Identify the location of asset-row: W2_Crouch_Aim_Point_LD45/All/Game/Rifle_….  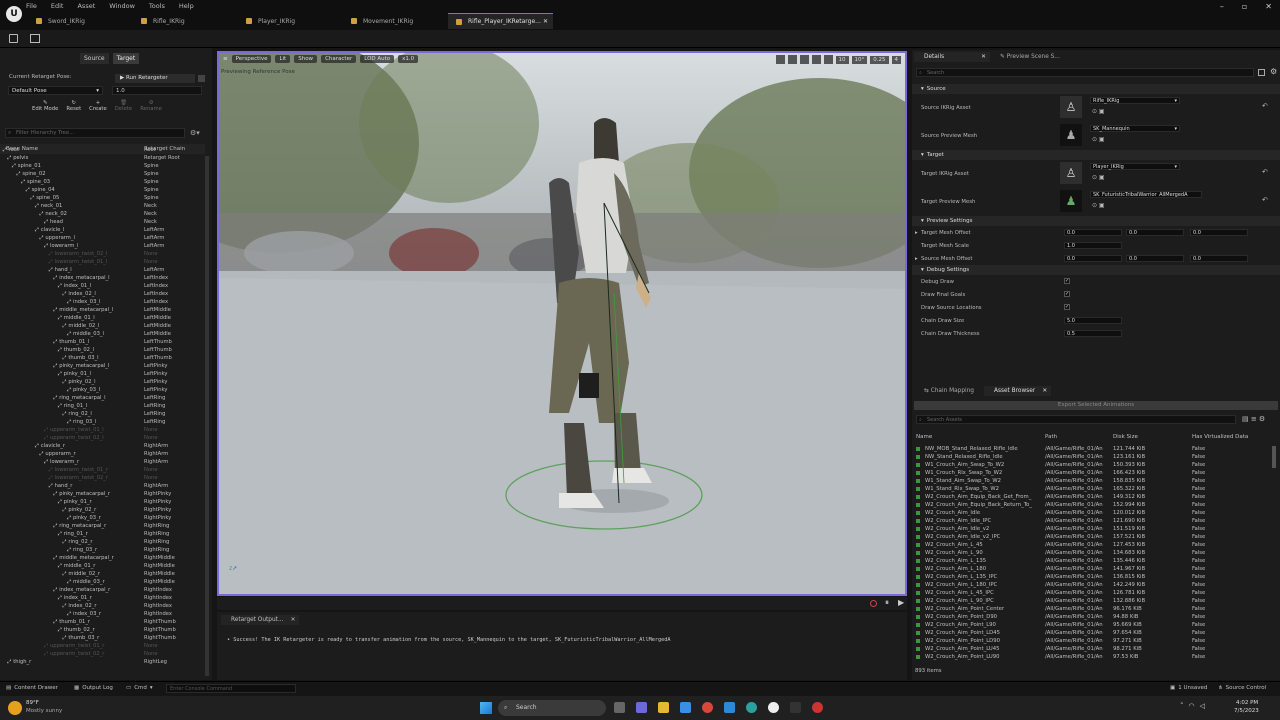
(1092, 633).